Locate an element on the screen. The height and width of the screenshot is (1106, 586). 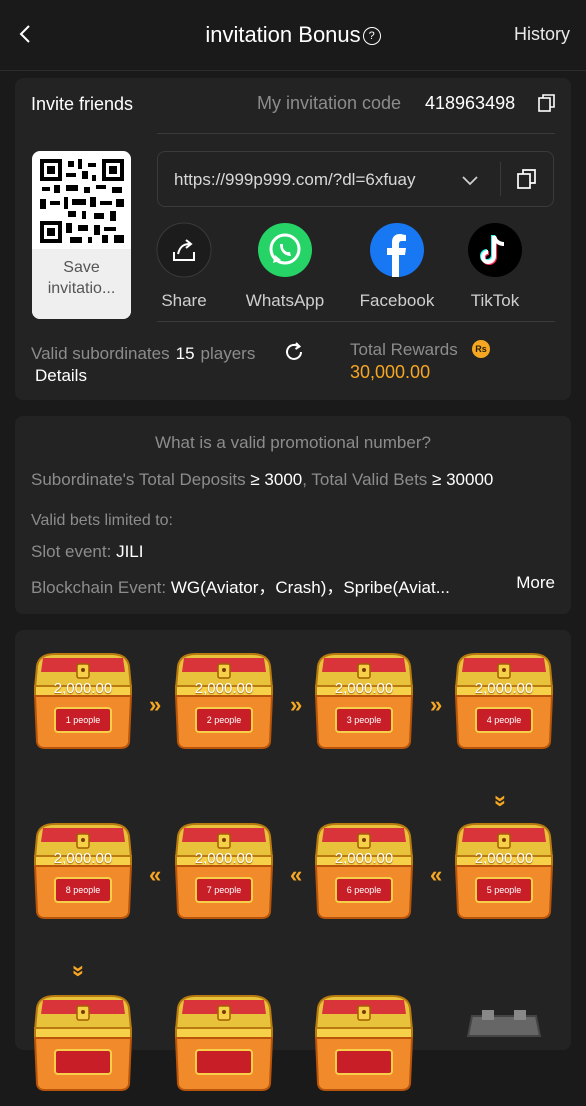
double-chevron-down-icon: » is located at coordinates (502, 801).